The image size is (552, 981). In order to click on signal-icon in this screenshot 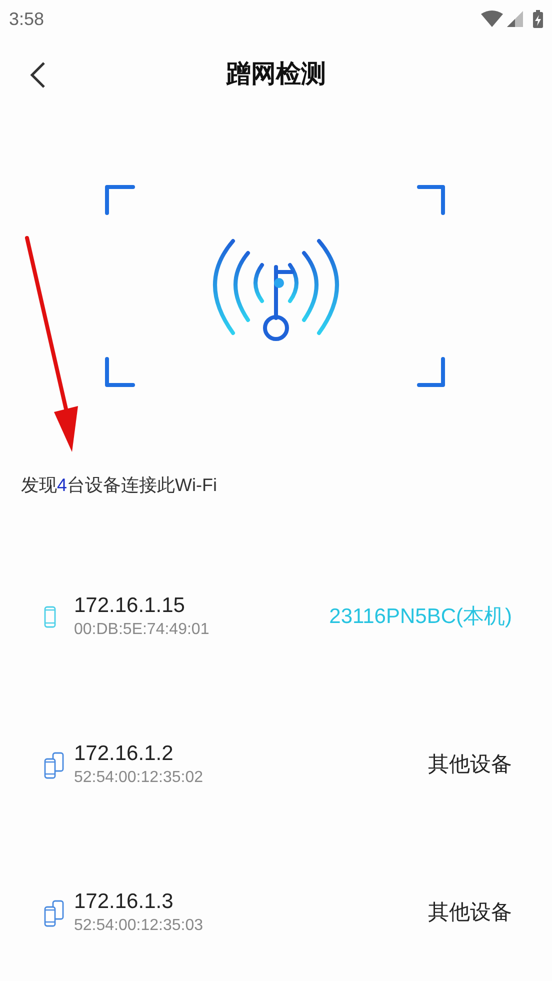, I will do `click(515, 19)`.